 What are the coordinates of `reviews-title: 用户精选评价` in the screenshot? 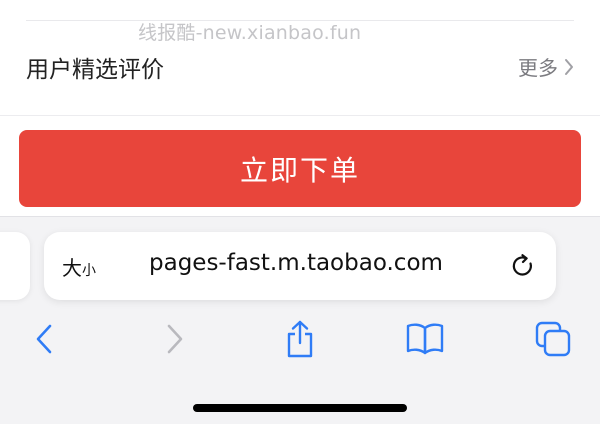 It's located at (95, 70).